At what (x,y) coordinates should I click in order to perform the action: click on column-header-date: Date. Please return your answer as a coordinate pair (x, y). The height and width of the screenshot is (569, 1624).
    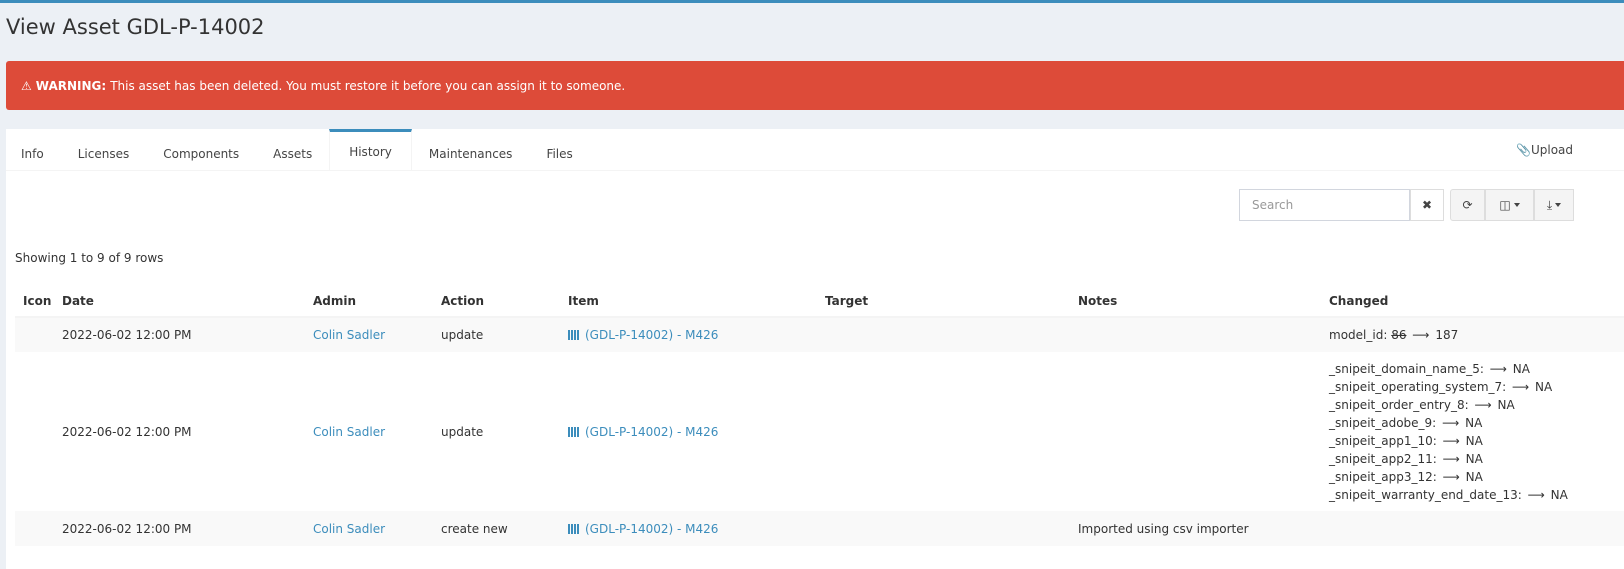
    Looking at the image, I should click on (187, 302).